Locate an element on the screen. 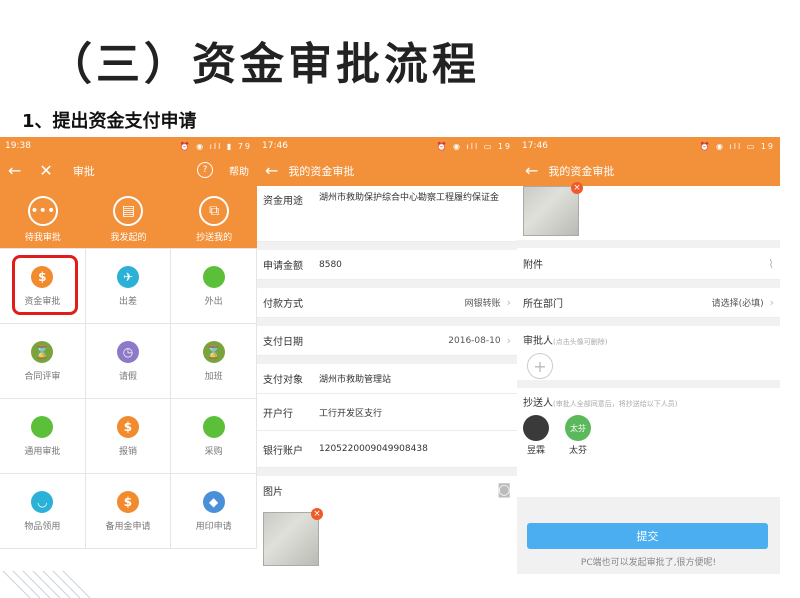 The height and width of the screenshot is (598, 800). grid-item: $ 备用金申请 is located at coordinates (128, 511).